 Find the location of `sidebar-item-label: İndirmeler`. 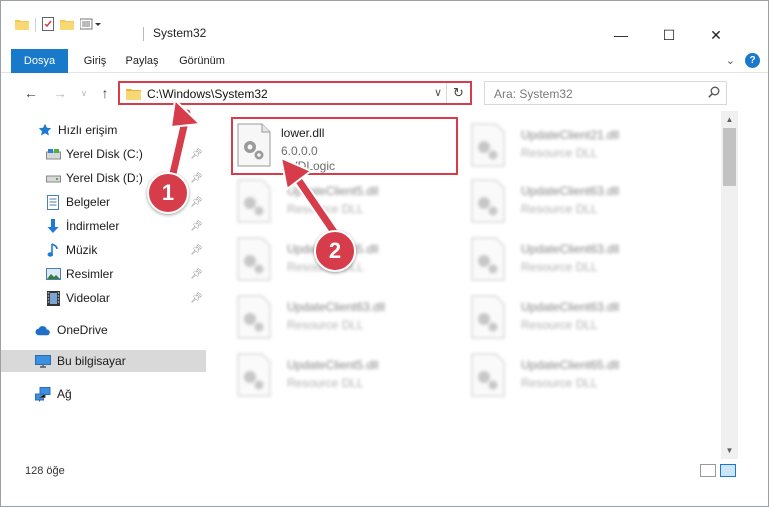

sidebar-item-label: İndirmeler is located at coordinates (93, 226).